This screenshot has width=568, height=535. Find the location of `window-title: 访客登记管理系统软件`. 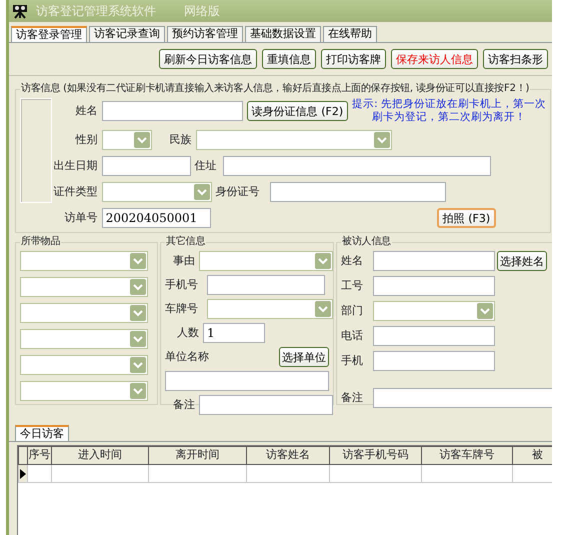

window-title: 访客登记管理系统软件 is located at coordinates (96, 11).